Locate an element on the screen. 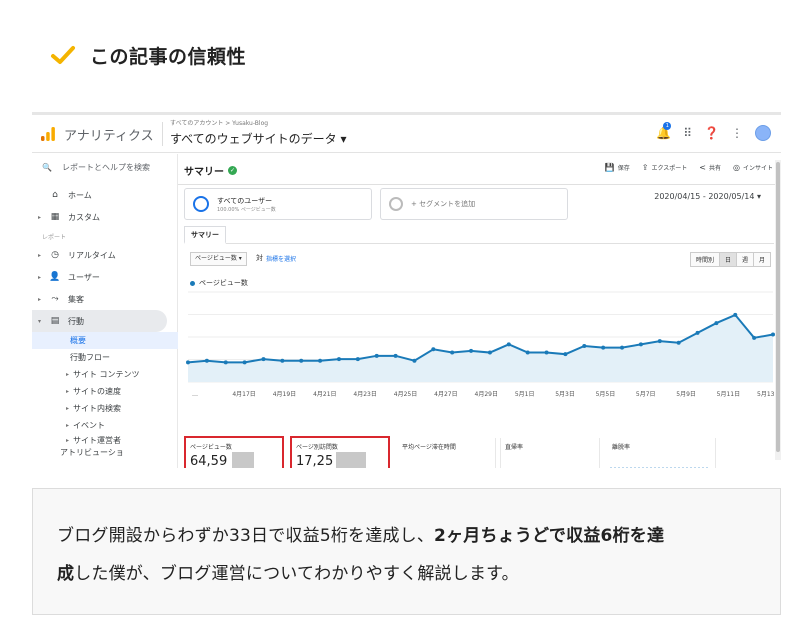  nav-experiments: ▸ サイト運営者 is located at coordinates (105, 440).